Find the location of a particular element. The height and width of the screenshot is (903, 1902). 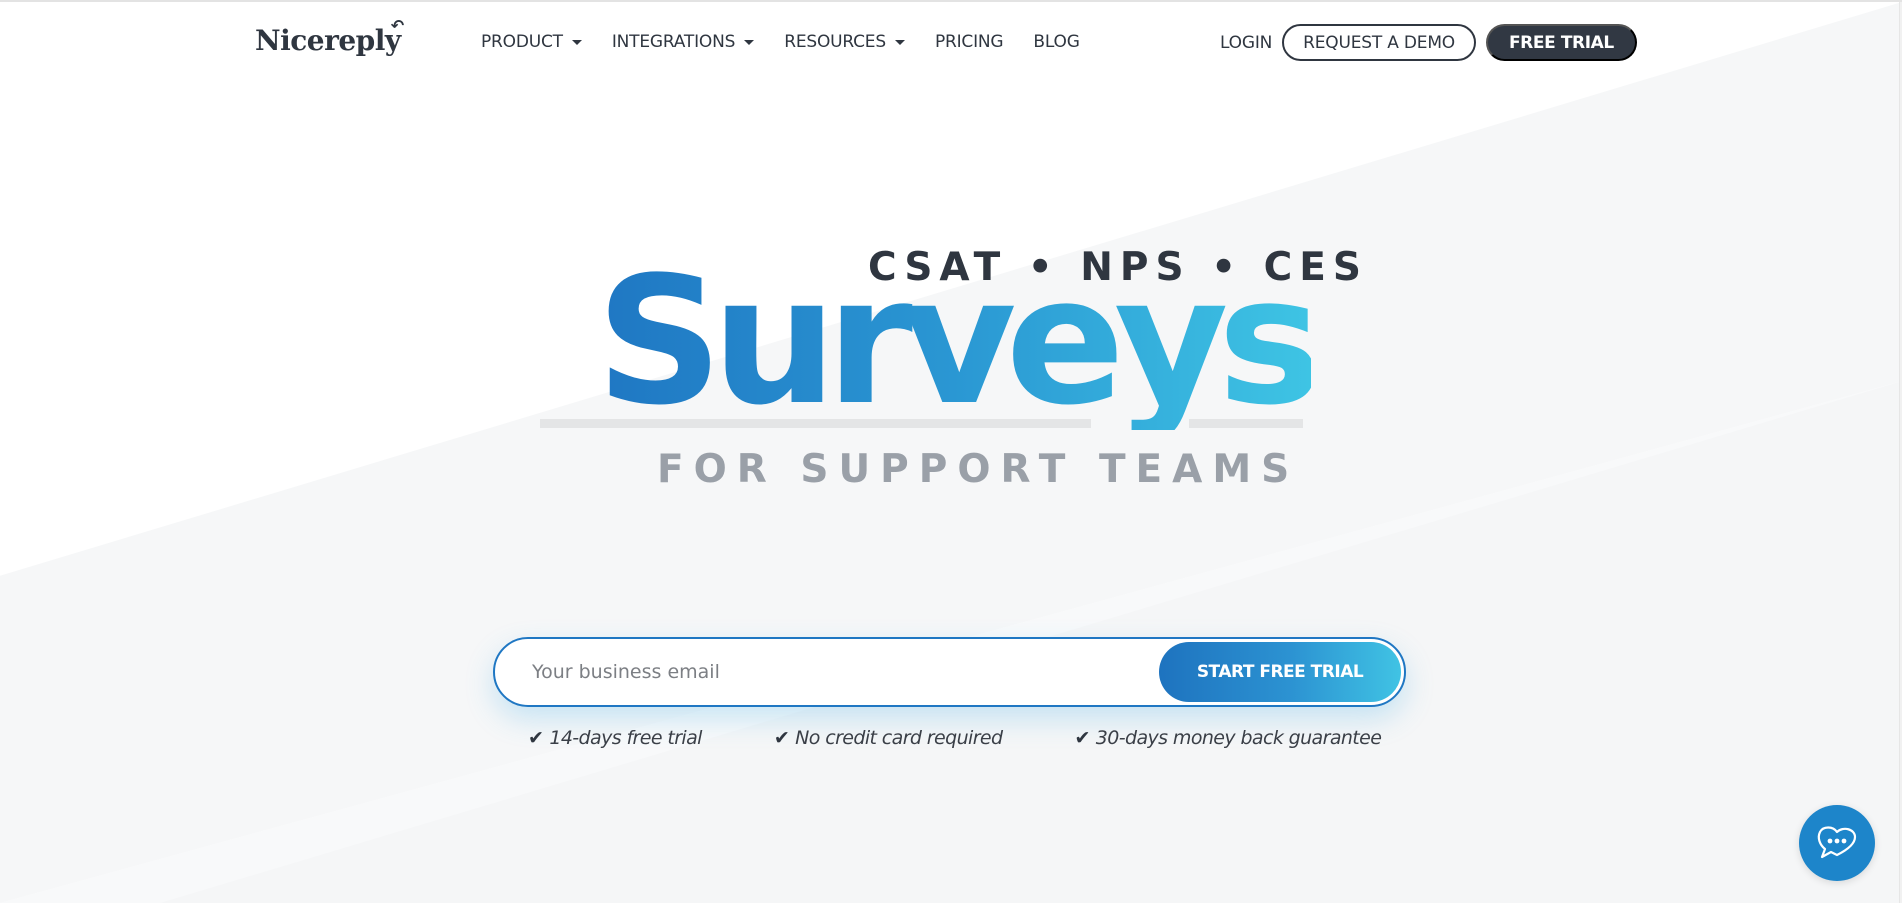

nav-item-pricing: PRICING is located at coordinates (969, 42).